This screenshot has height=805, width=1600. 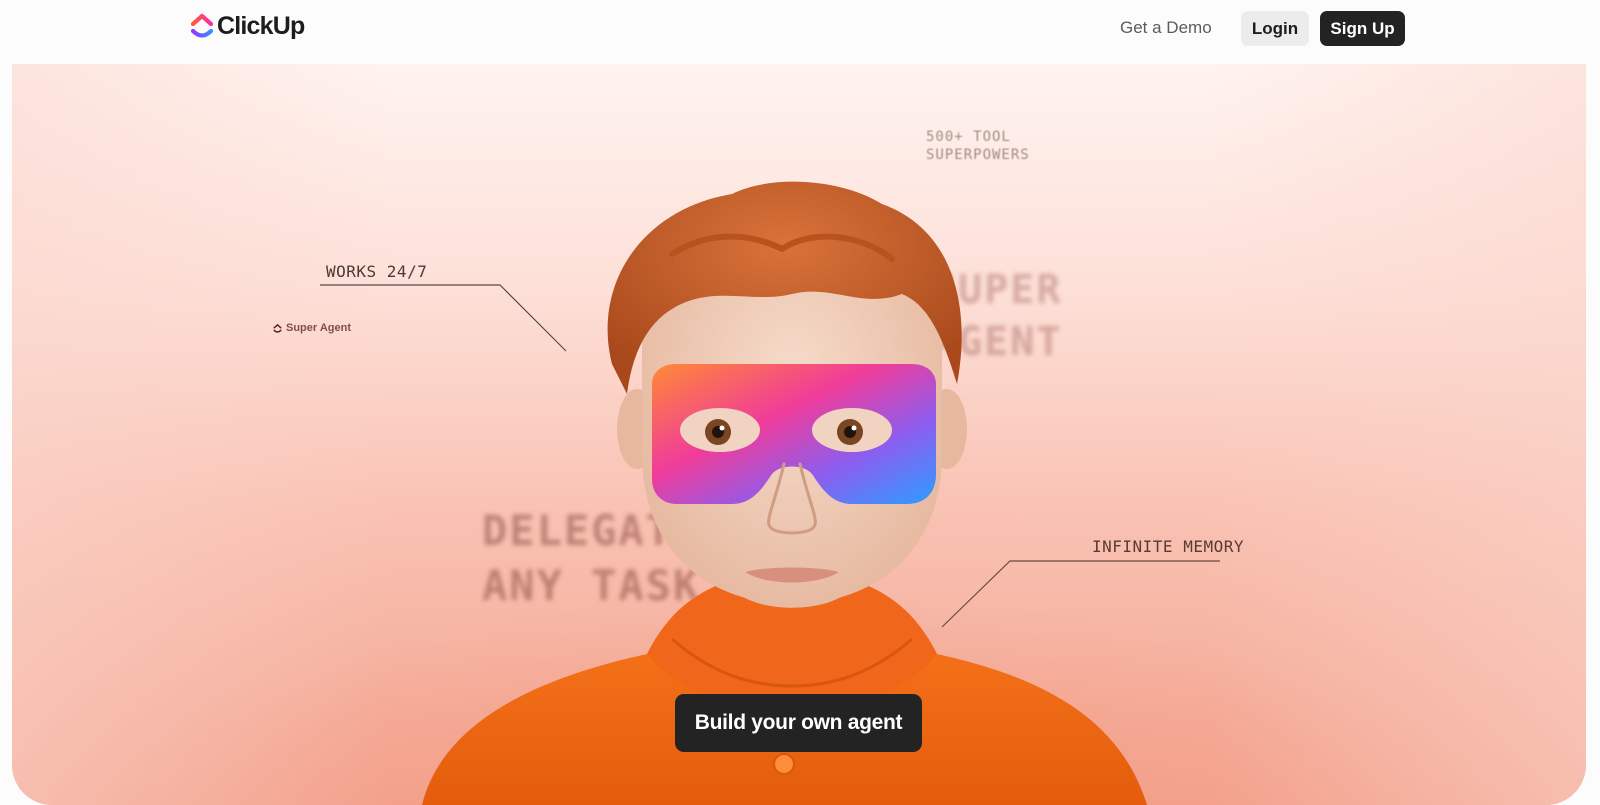 I want to click on build-agent-button: Build your own agent, so click(x=798, y=723).